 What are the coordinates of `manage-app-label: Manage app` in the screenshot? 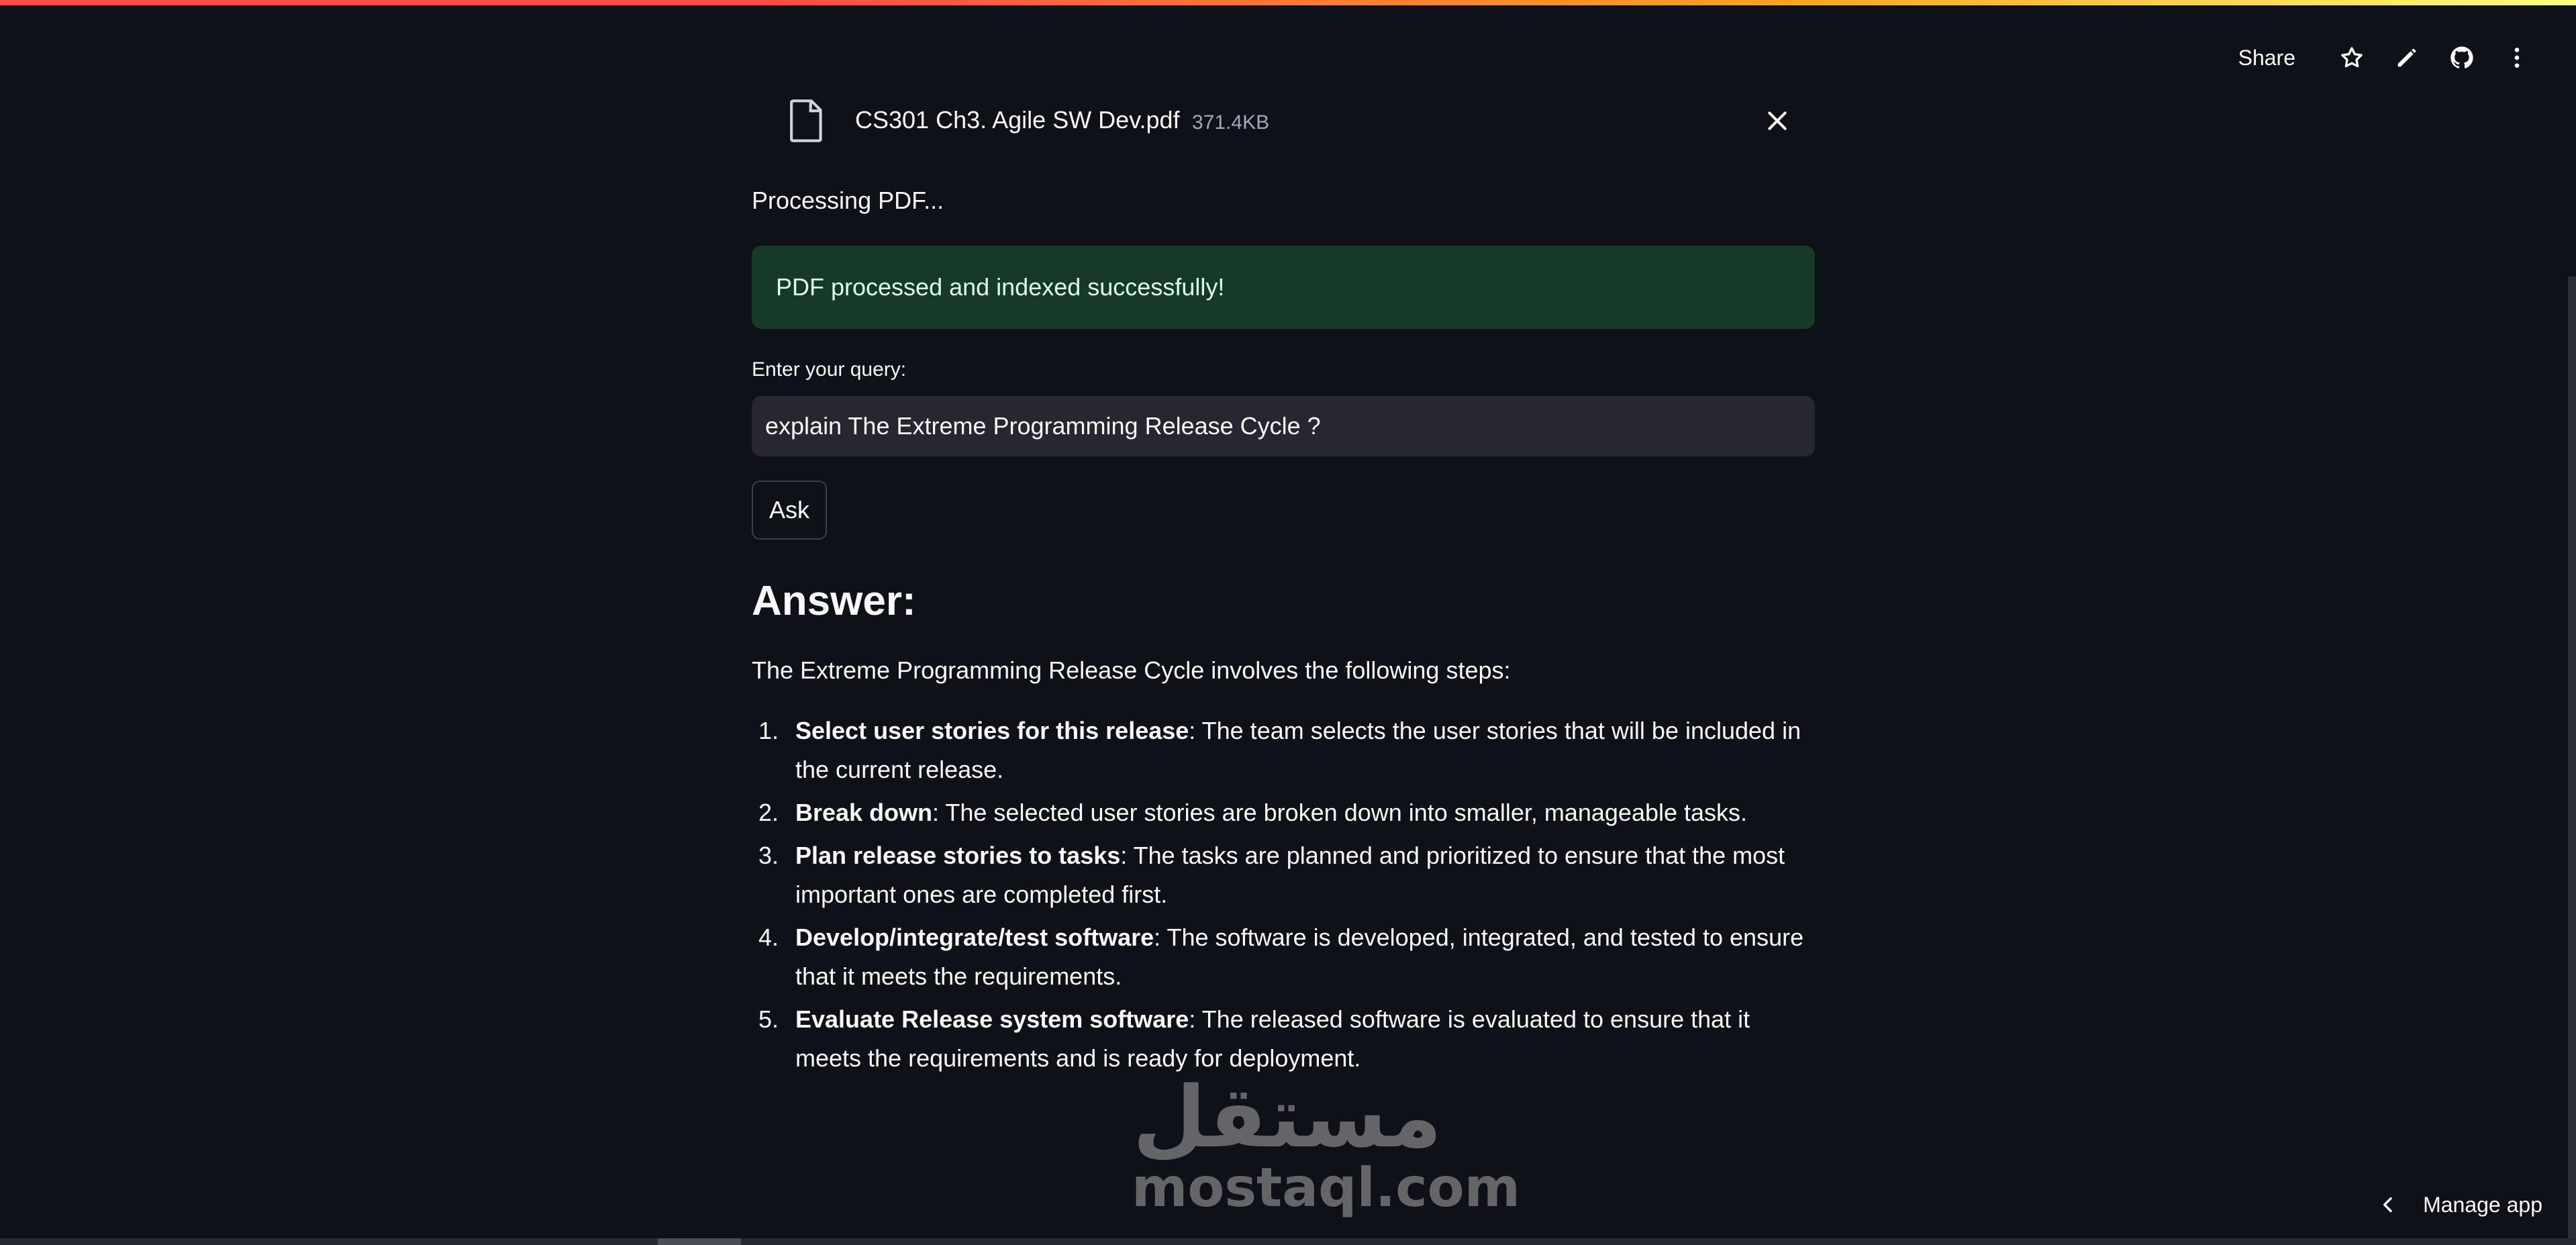 It's located at (2482, 1205).